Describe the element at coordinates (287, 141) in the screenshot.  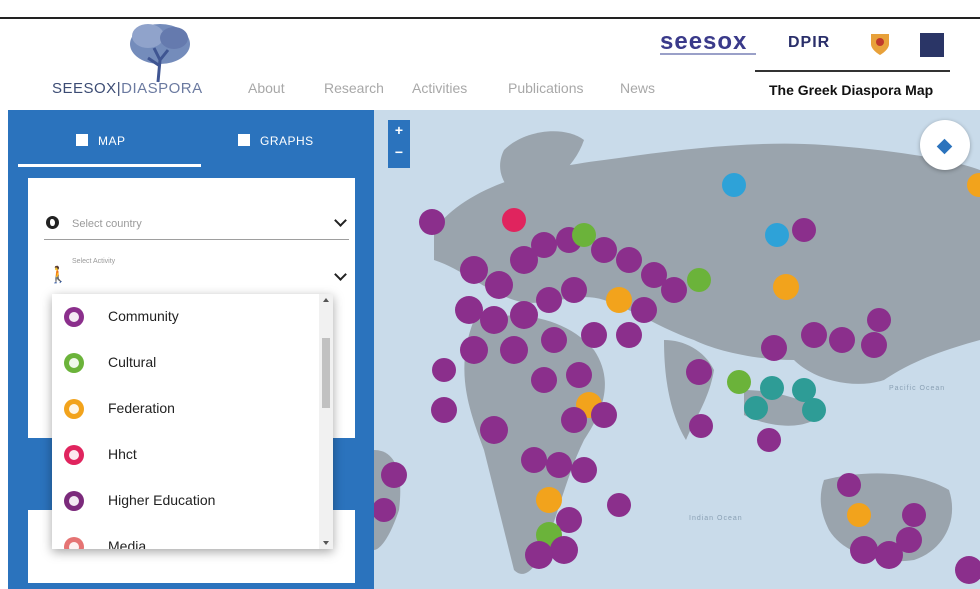
I see `tab-graphs-label: GRAPHS` at that location.